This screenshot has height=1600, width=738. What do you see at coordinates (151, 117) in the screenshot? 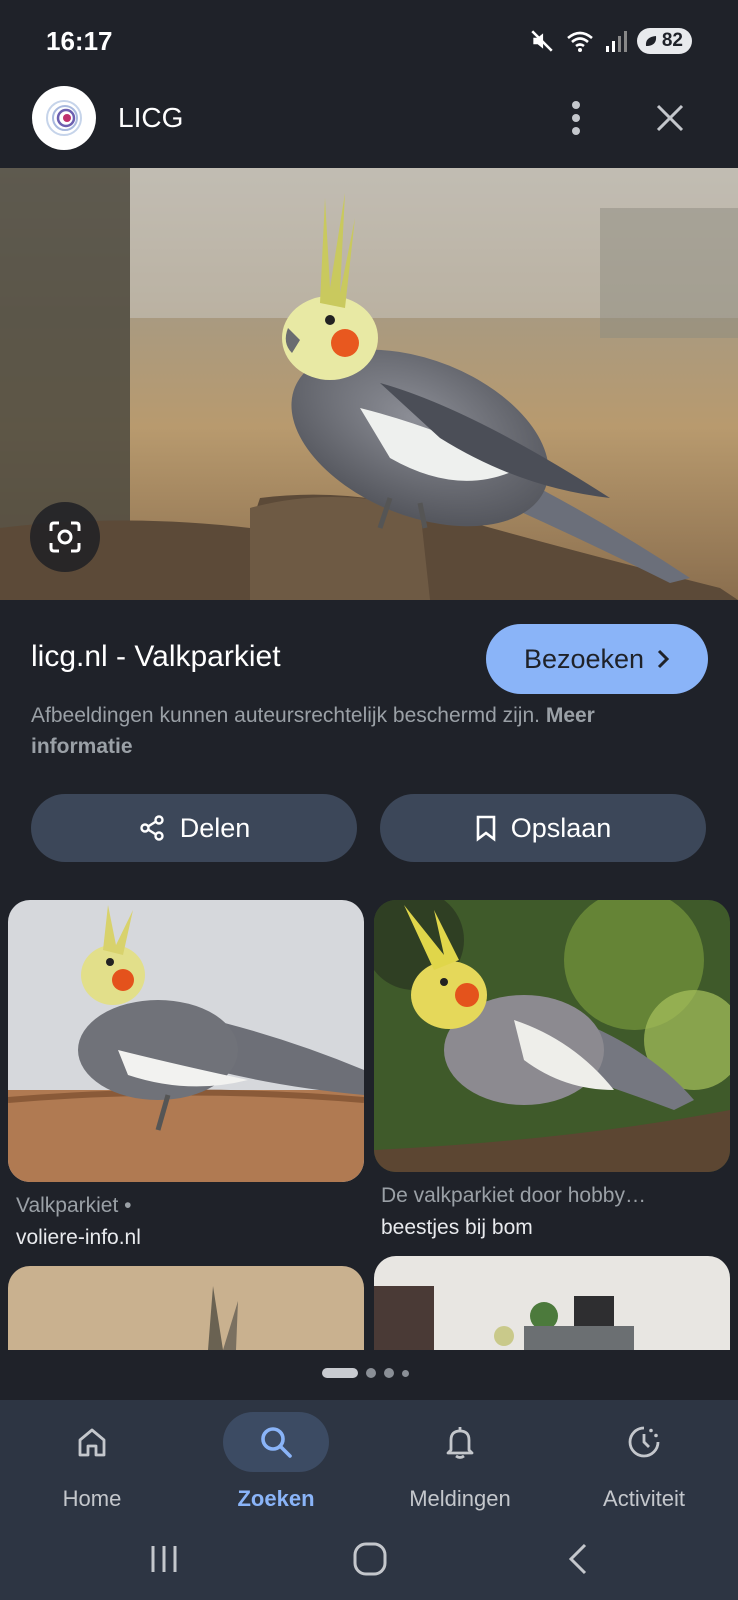
I see `header-title: LICG` at bounding box center [151, 117].